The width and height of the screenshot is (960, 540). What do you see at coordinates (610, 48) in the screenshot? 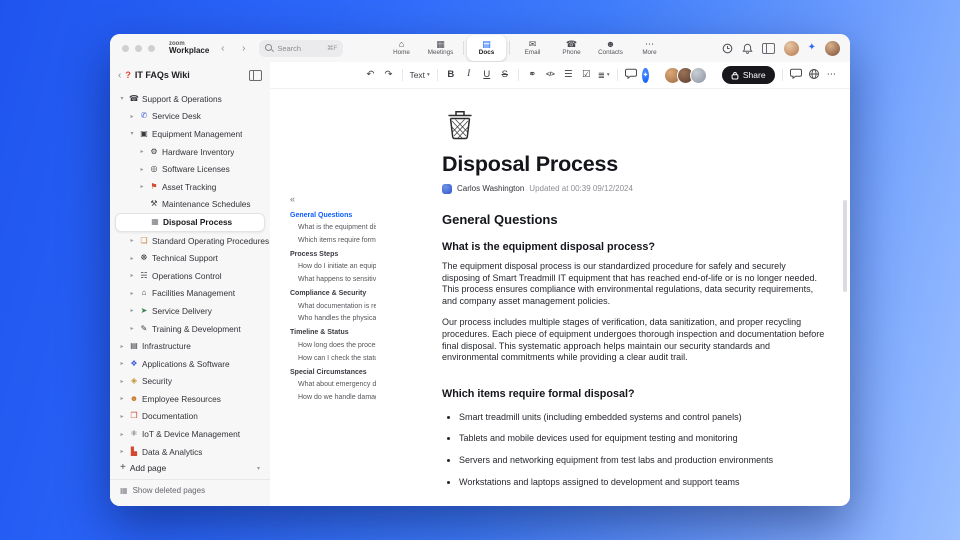
I see `nav-tab-contacts: ☻ Contacts` at bounding box center [610, 48].